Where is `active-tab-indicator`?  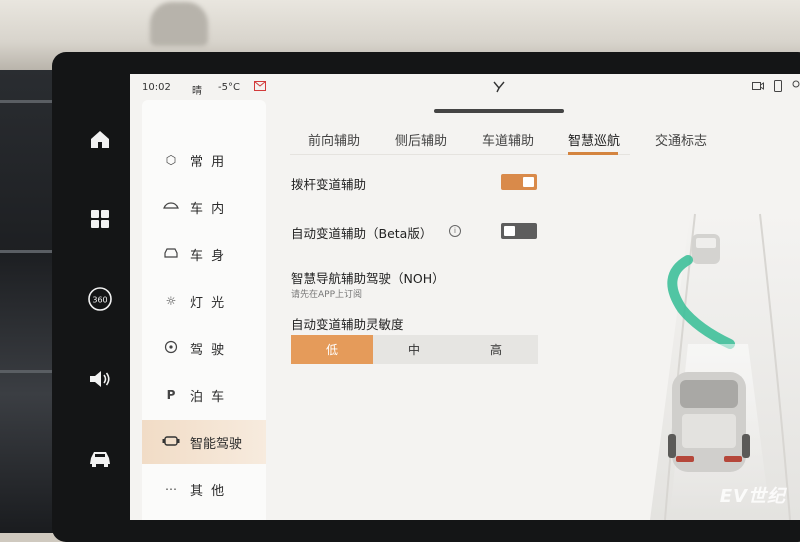 active-tab-indicator is located at coordinates (593, 153).